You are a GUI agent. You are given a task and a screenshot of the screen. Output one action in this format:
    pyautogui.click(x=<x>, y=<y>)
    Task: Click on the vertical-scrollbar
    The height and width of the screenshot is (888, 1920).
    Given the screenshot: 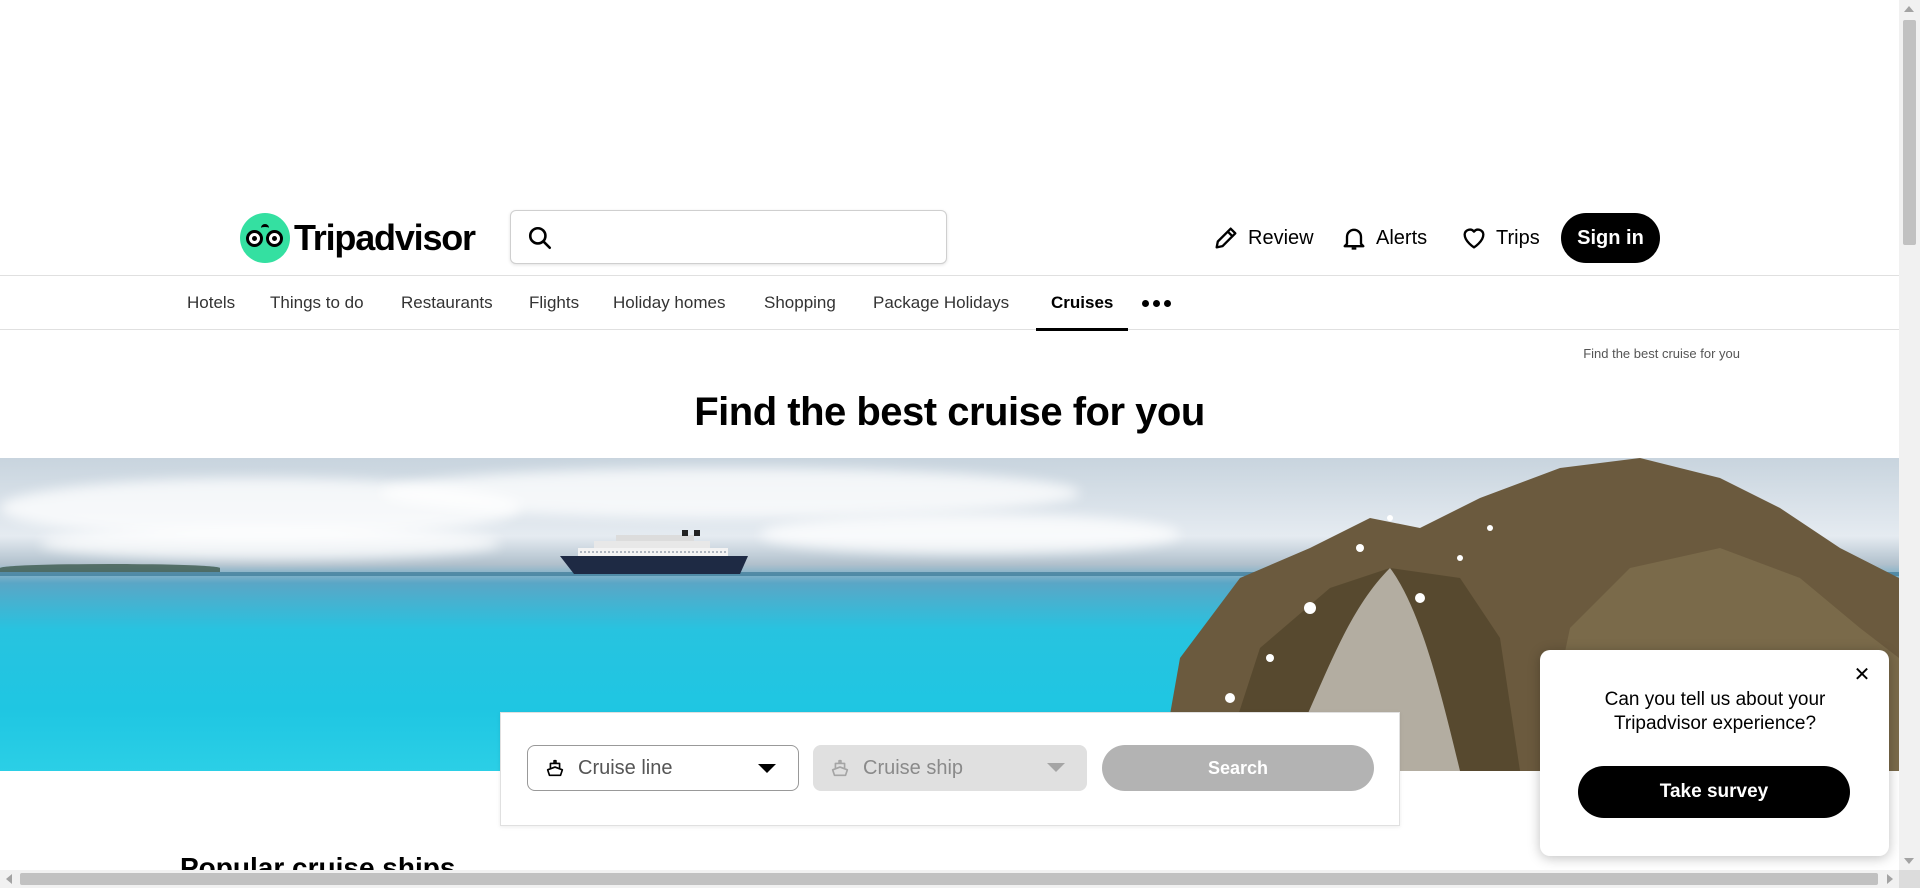 What is the action you would take?
    pyautogui.click(x=1909, y=435)
    